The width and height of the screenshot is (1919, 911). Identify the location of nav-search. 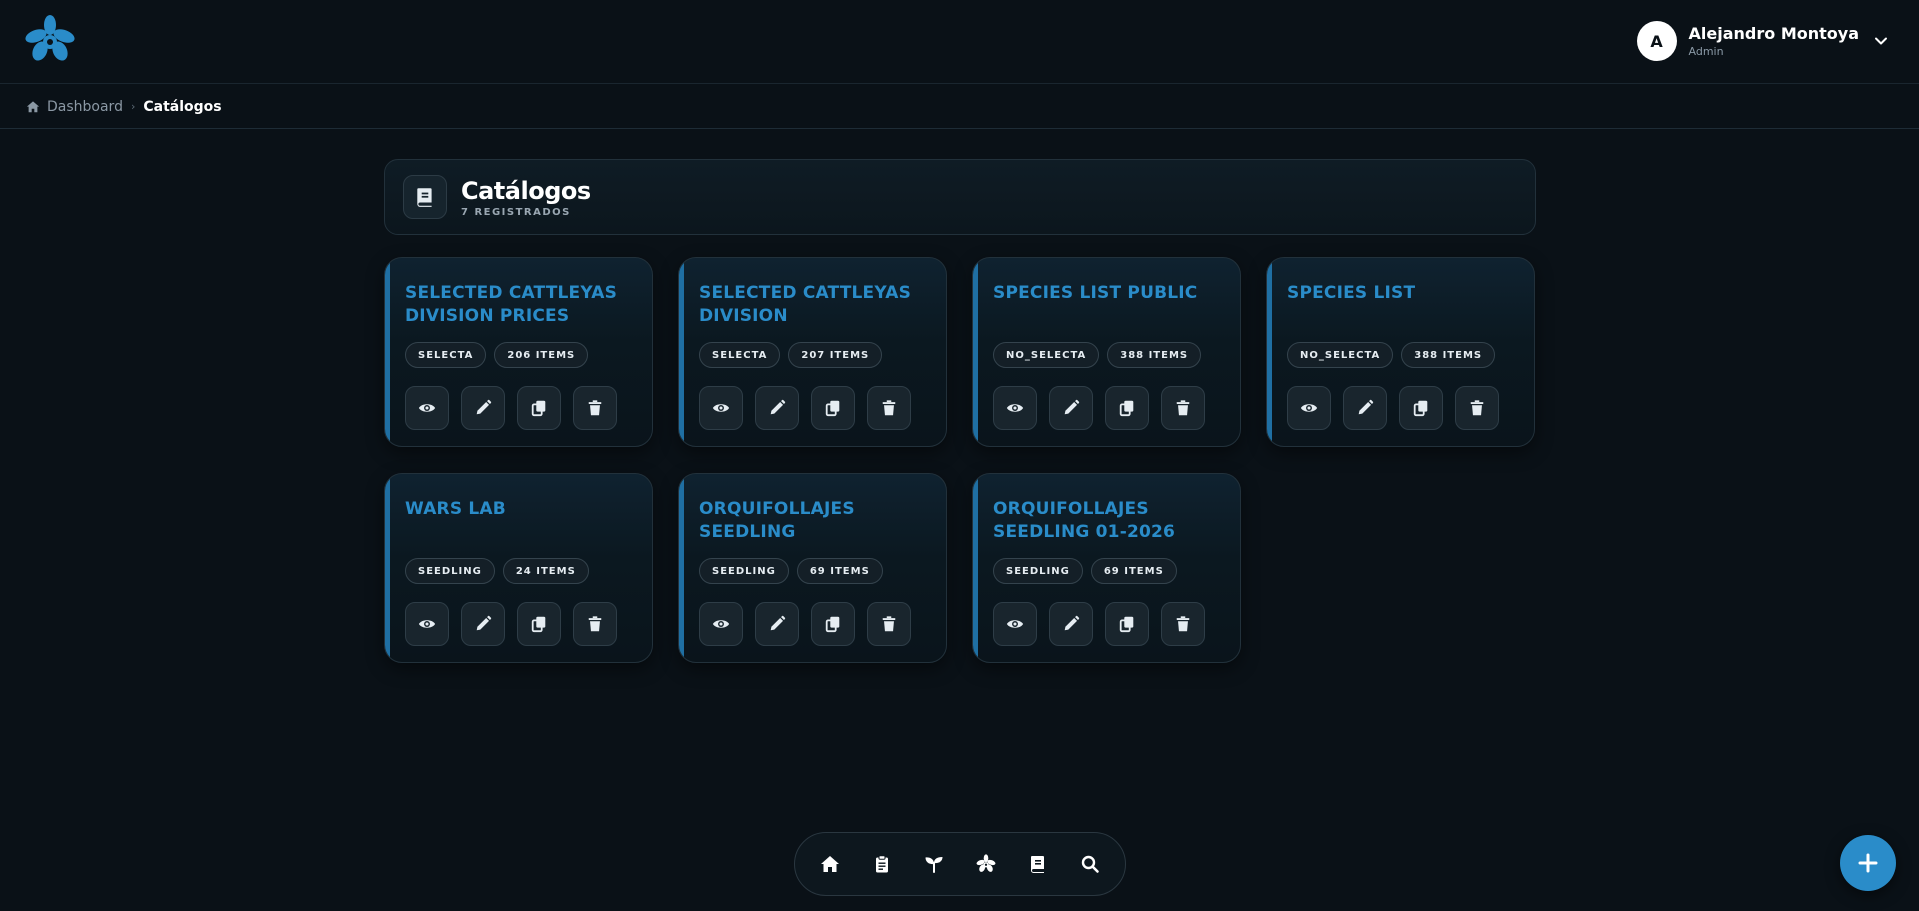
(1090, 864).